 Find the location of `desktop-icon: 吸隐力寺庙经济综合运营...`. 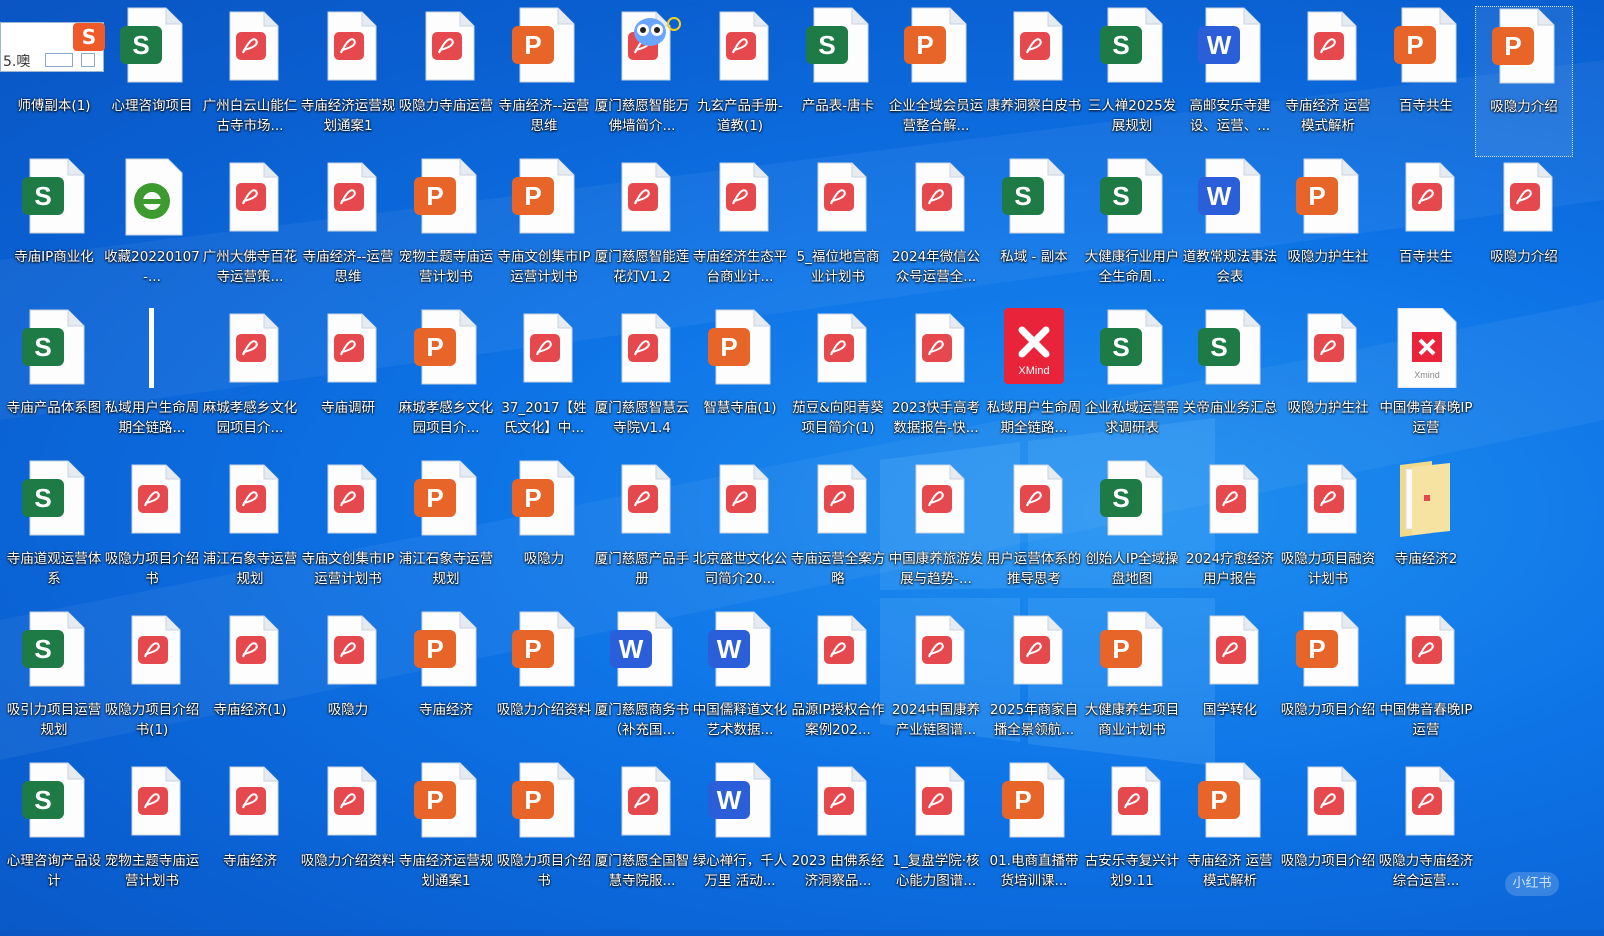

desktop-icon: 吸隐力寺庙经济综合运营... is located at coordinates (1426, 836).